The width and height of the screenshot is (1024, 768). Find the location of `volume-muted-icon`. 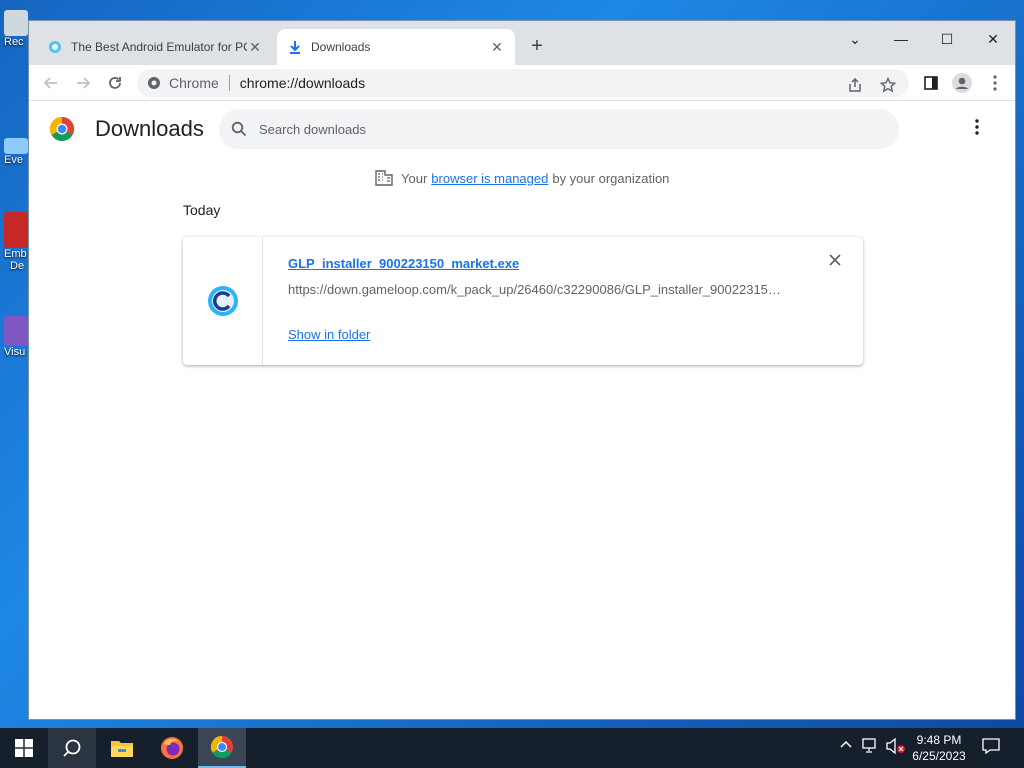

volume-muted-icon is located at coordinates (895, 746).